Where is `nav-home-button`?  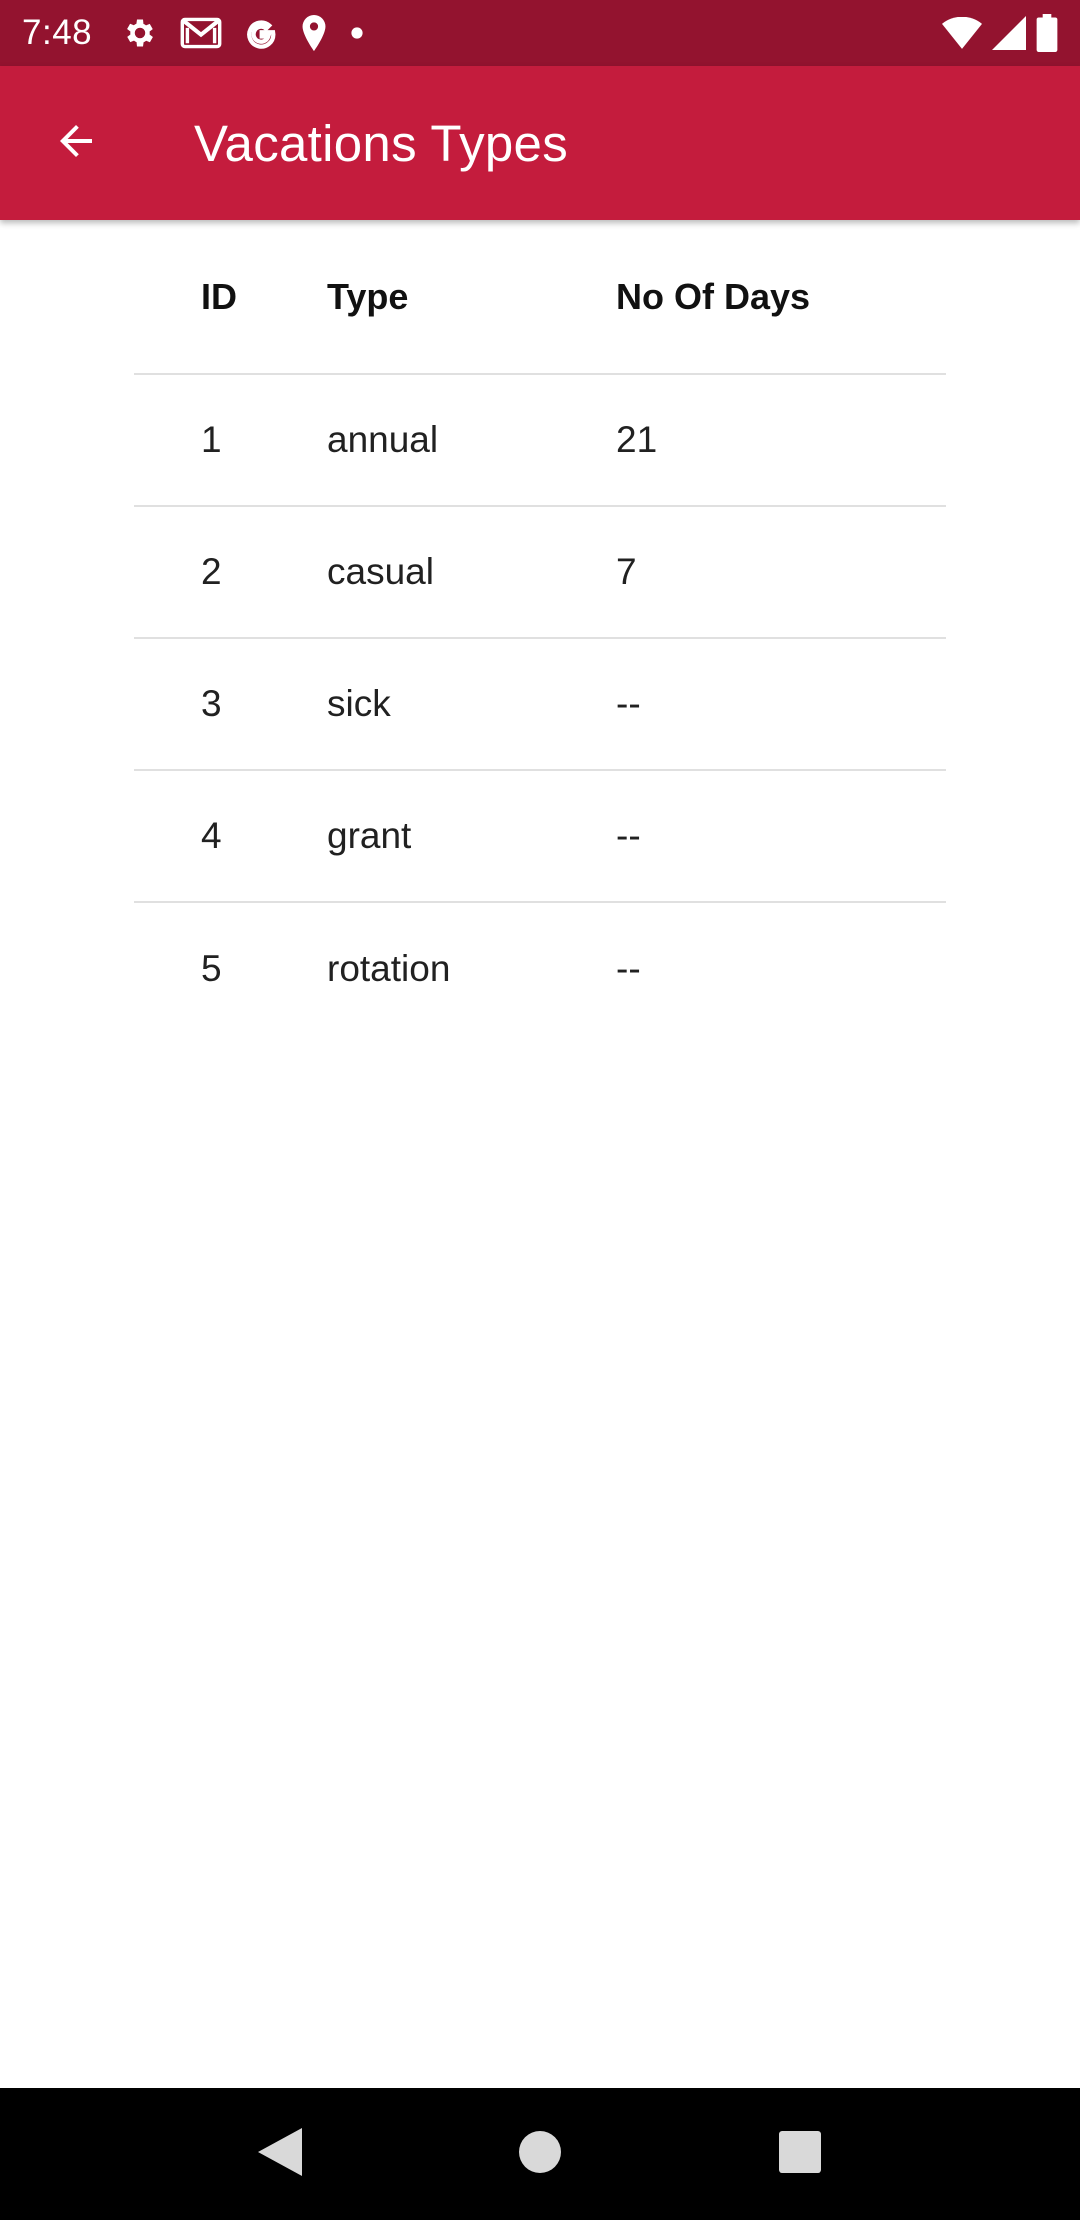
nav-home-button is located at coordinates (540, 2154).